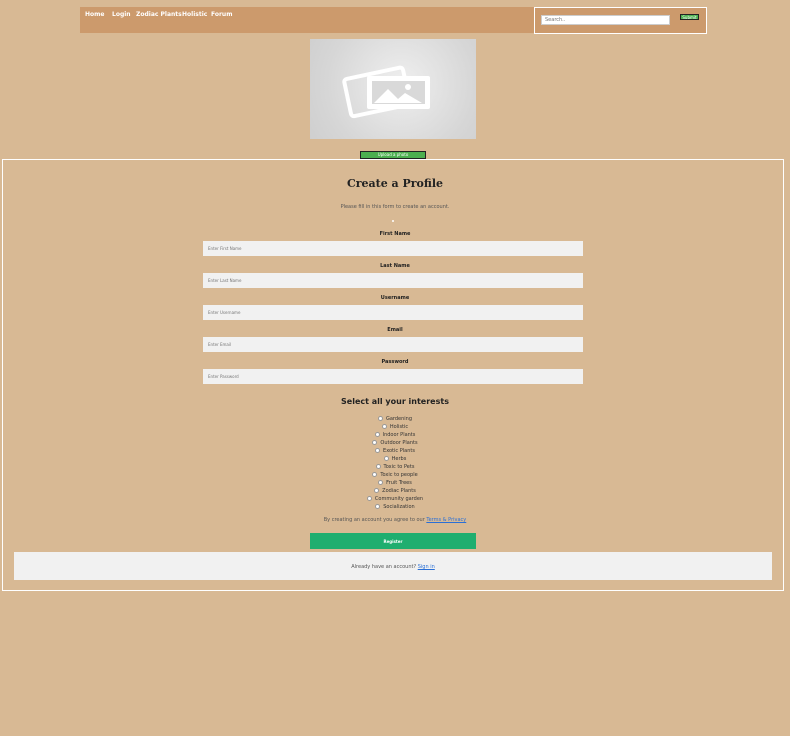 The height and width of the screenshot is (736, 790). I want to click on interest-label: Zodiac Plants, so click(399, 491).